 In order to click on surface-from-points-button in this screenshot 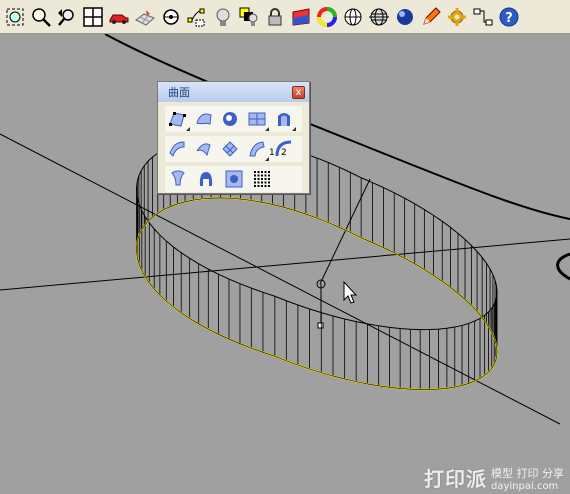, I will do `click(178, 119)`.